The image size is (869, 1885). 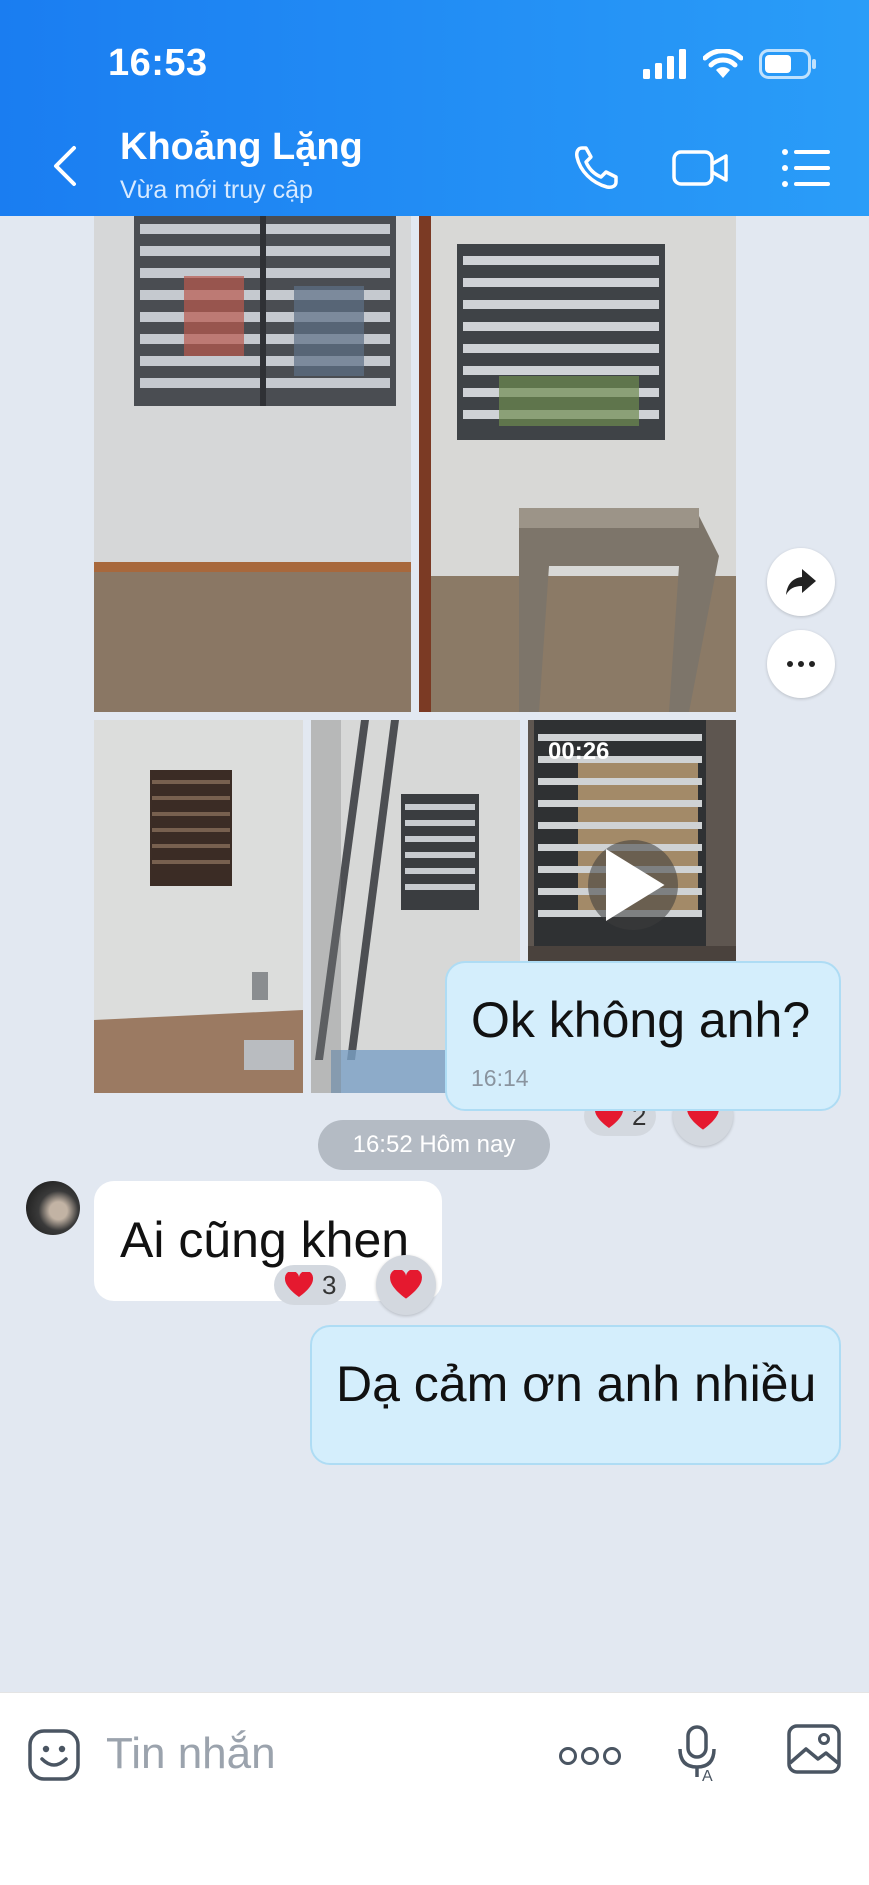 I want to click on message-bubble-outgoing: Dạ cảm ơn anh nhiều, so click(x=575, y=1395).